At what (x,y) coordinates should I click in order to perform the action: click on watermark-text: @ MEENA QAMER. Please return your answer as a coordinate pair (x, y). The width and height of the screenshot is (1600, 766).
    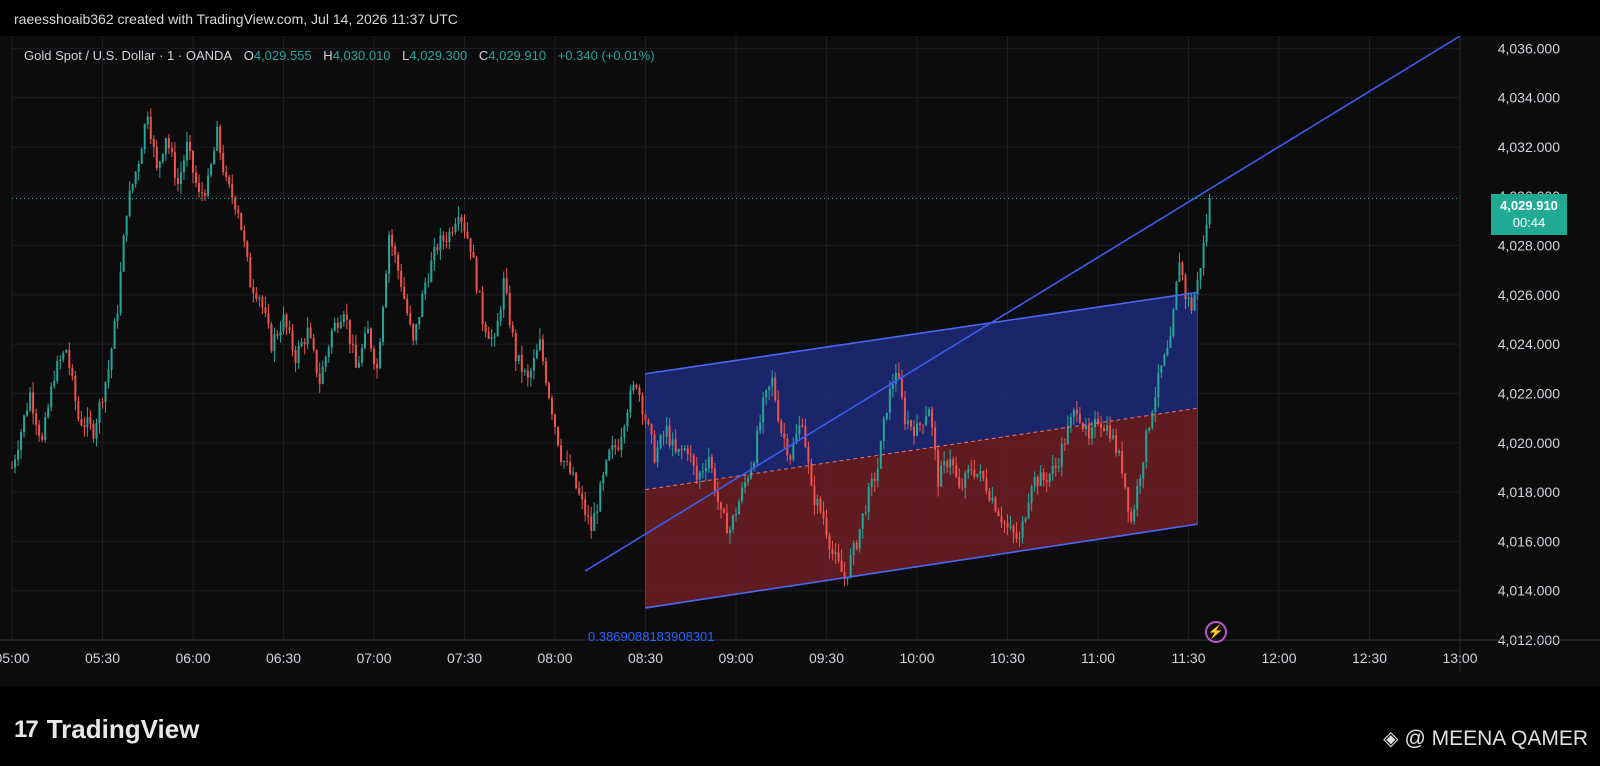
    Looking at the image, I should click on (1496, 738).